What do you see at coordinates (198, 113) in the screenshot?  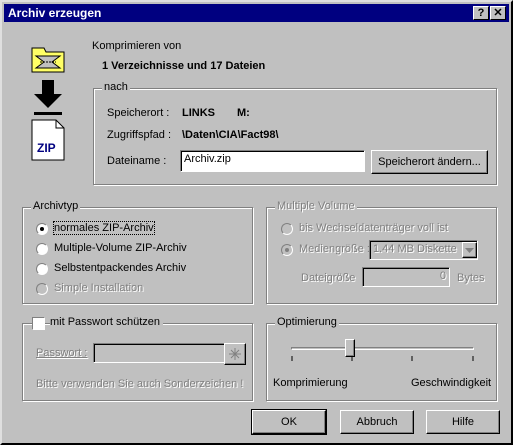 I see `speicherort-value: LINKS` at bounding box center [198, 113].